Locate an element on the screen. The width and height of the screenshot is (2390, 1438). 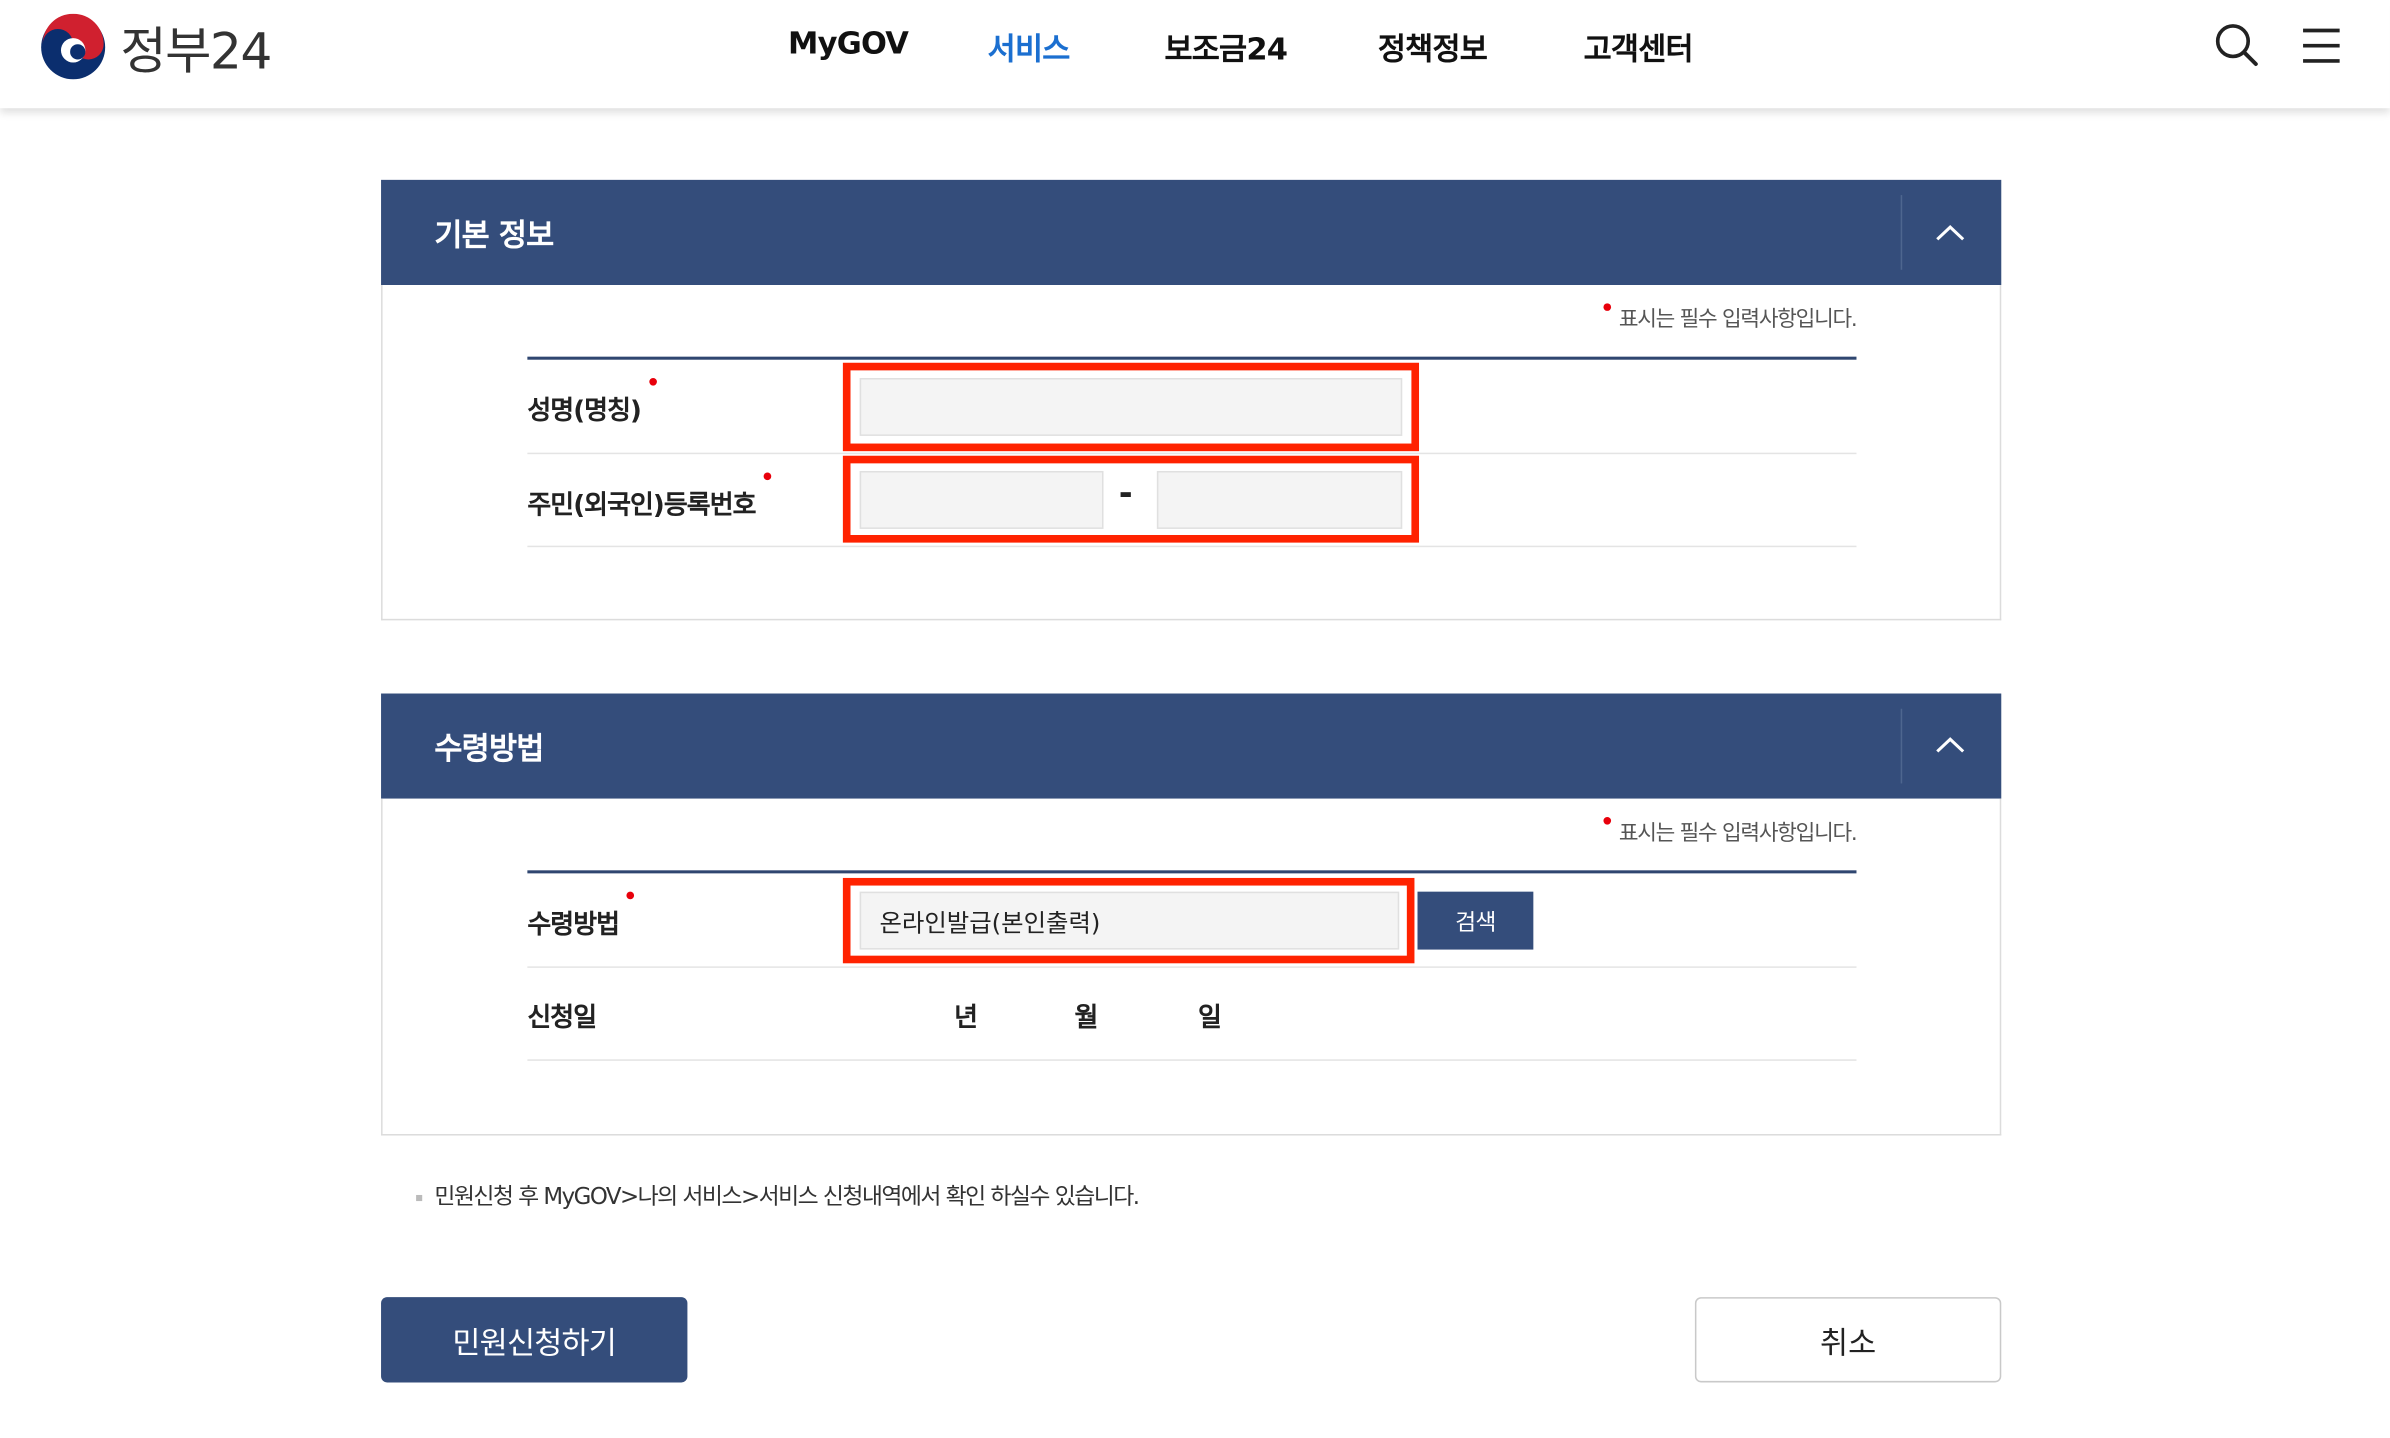
hamburger-menu-icon is located at coordinates (2321, 44).